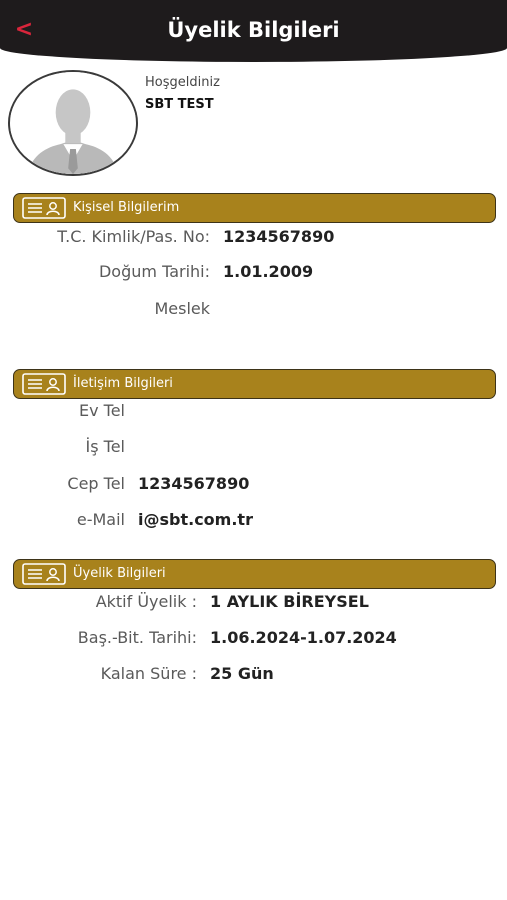  Describe the element at coordinates (254, 384) in the screenshot. I see `section-header-contact: İletişim Bilgileri` at that location.